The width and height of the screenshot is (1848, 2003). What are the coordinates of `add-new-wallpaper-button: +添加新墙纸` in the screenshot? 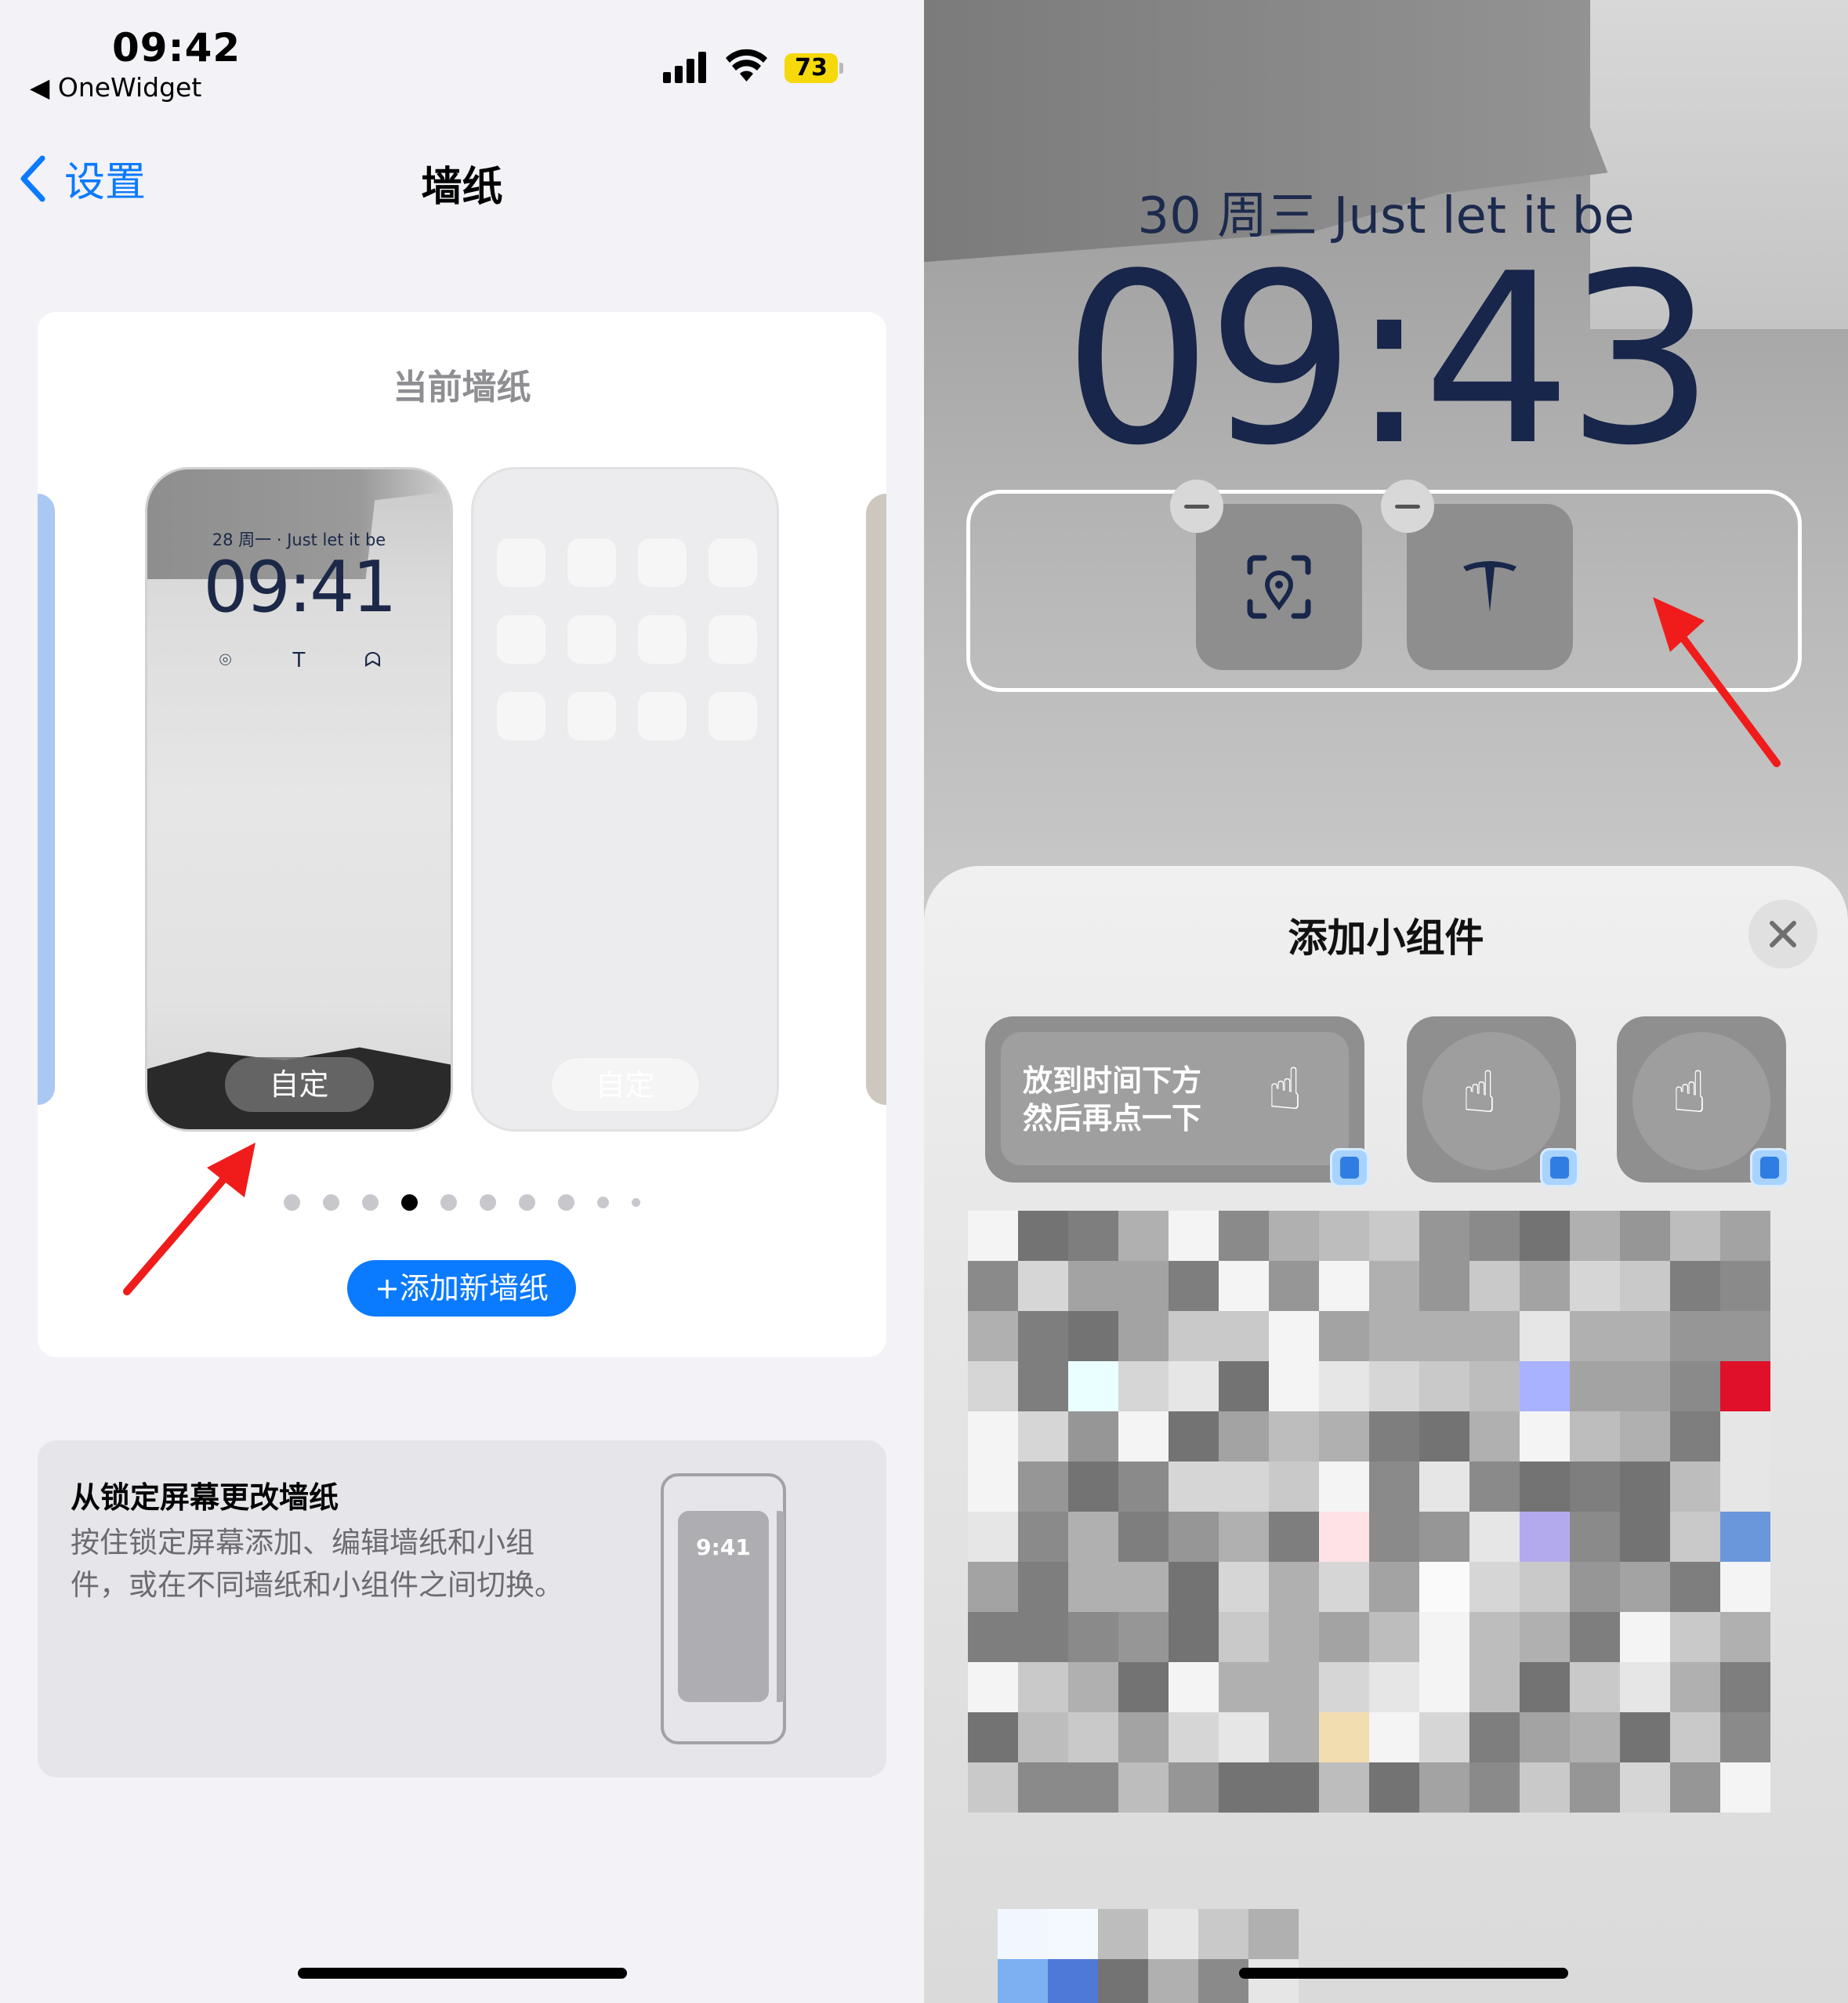 It's located at (462, 1288).